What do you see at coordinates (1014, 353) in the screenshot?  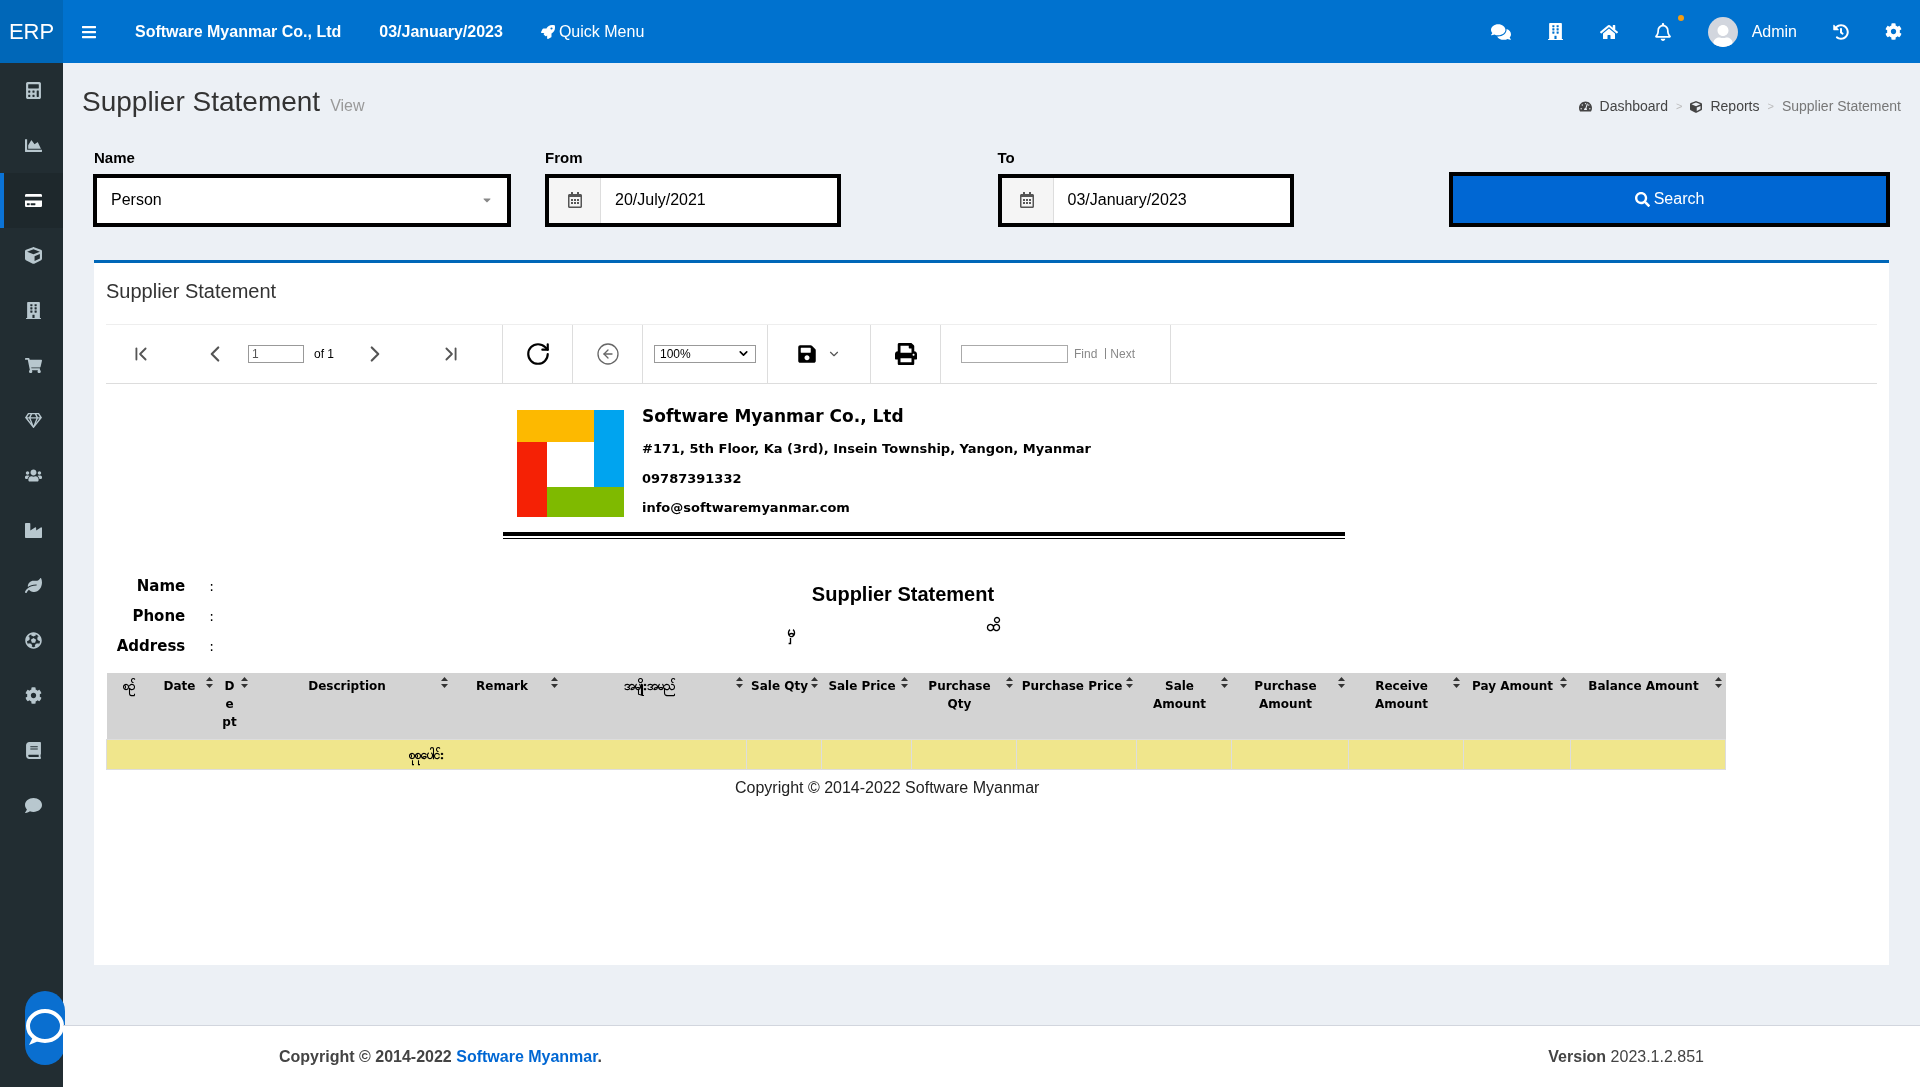 I see `find-field` at bounding box center [1014, 353].